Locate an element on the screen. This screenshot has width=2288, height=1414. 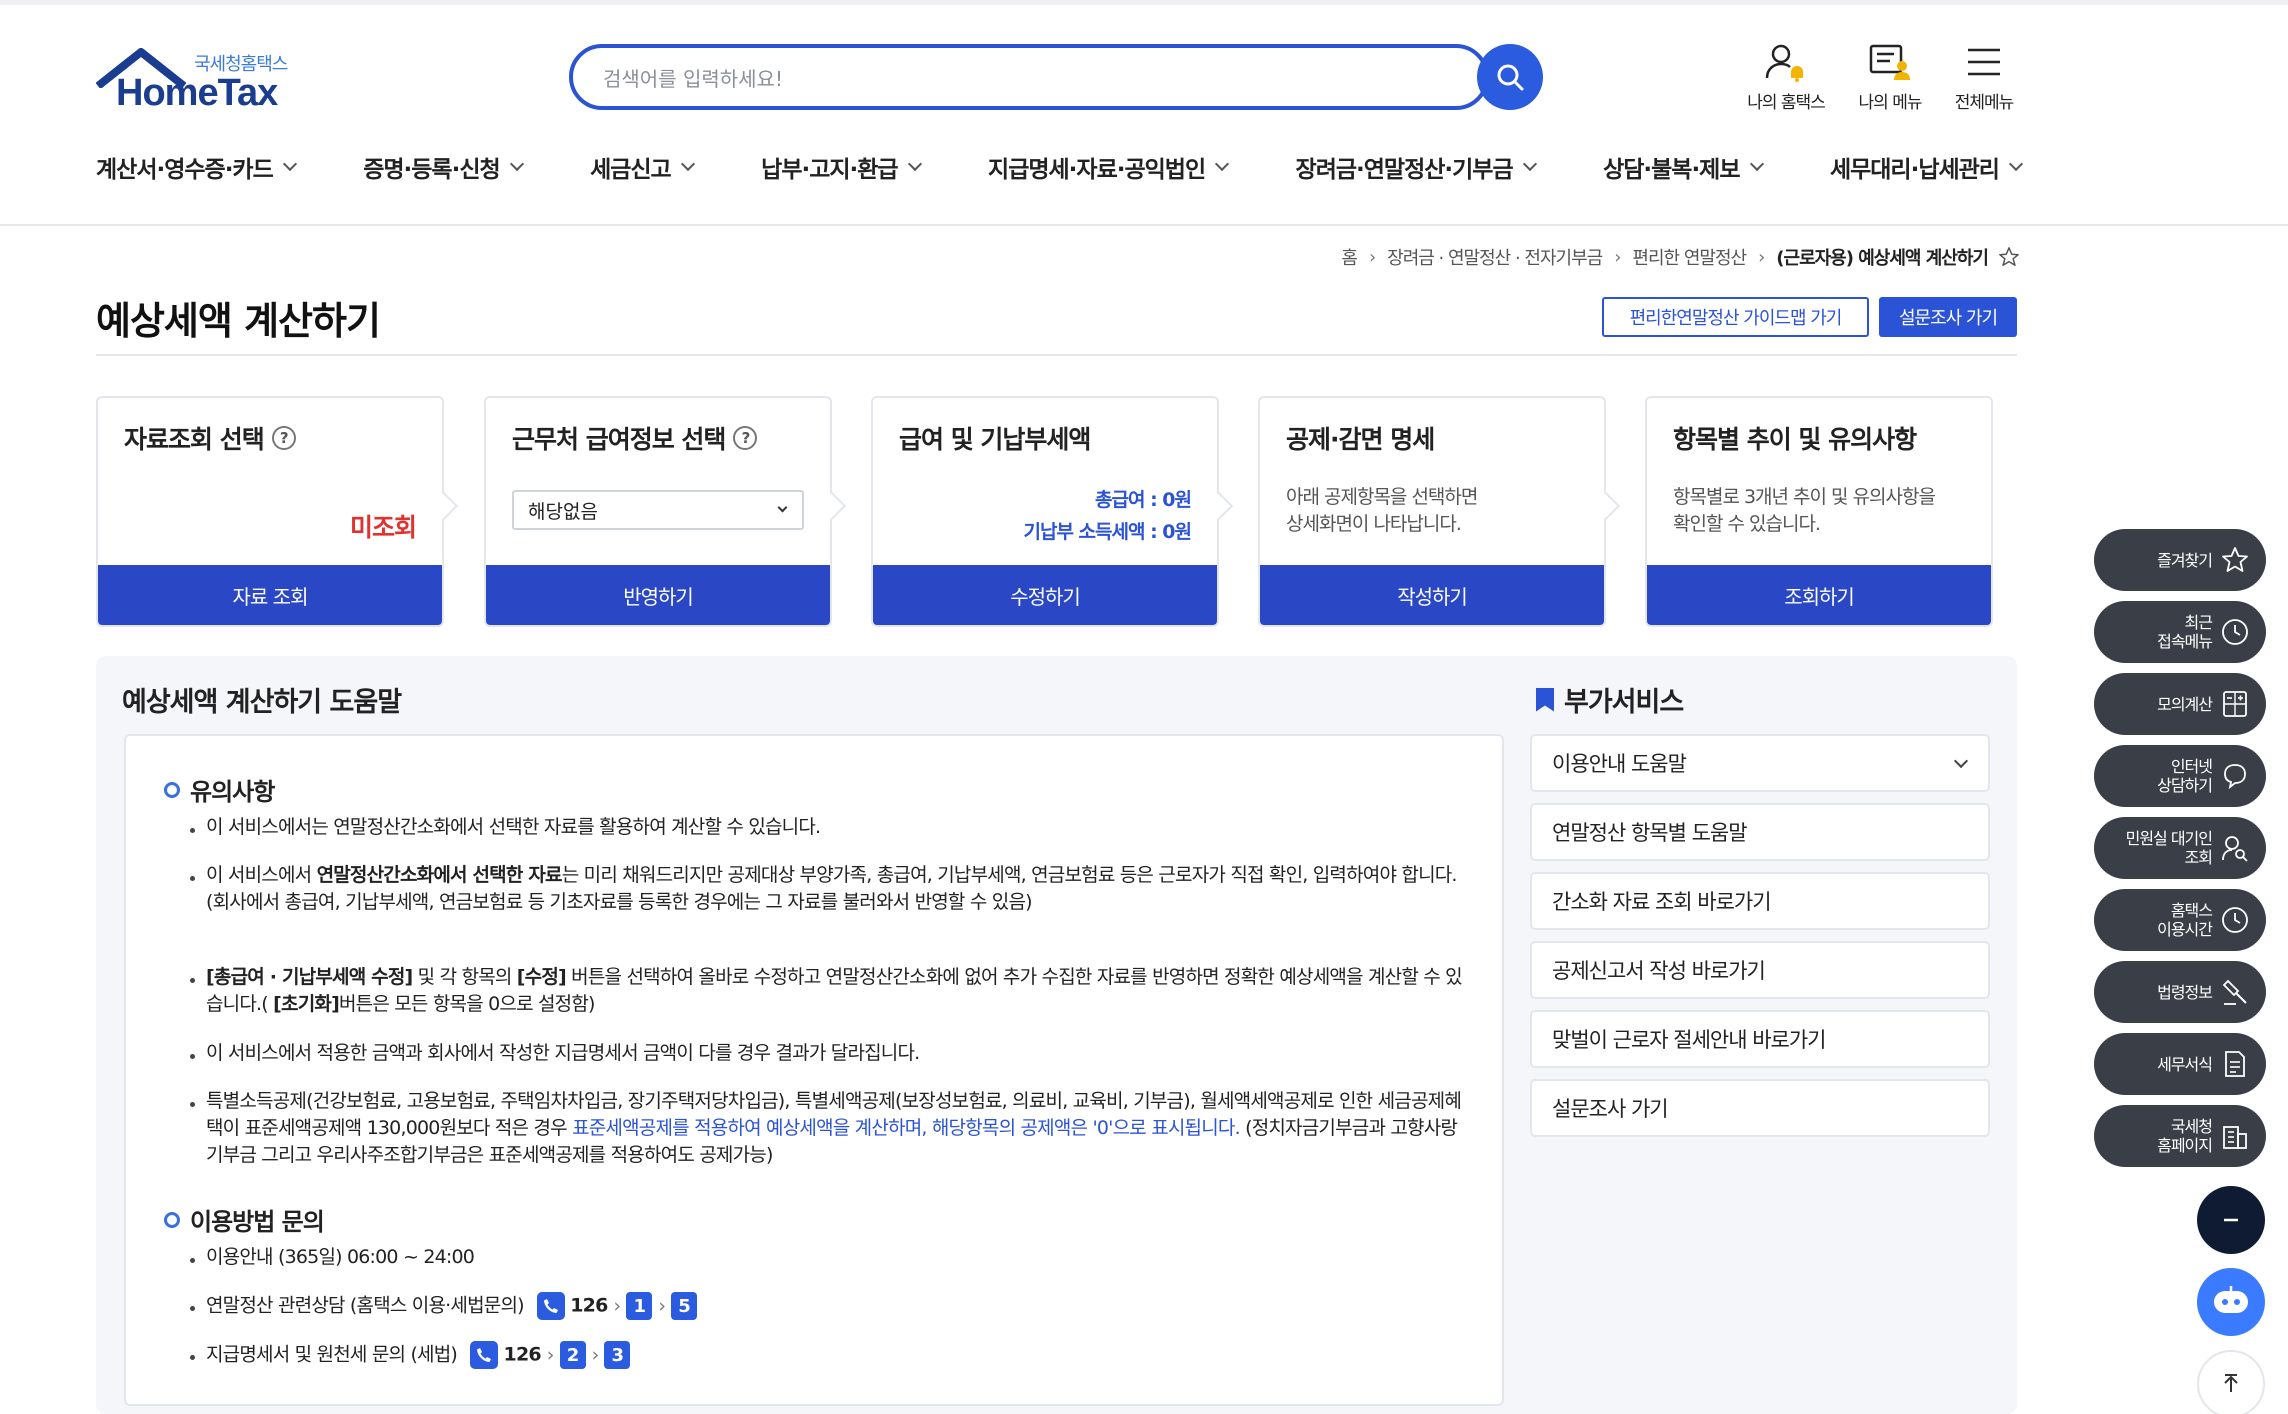
gnb-item-statement: 지급명세·자료·공익법인 is located at coordinates (1109, 167).